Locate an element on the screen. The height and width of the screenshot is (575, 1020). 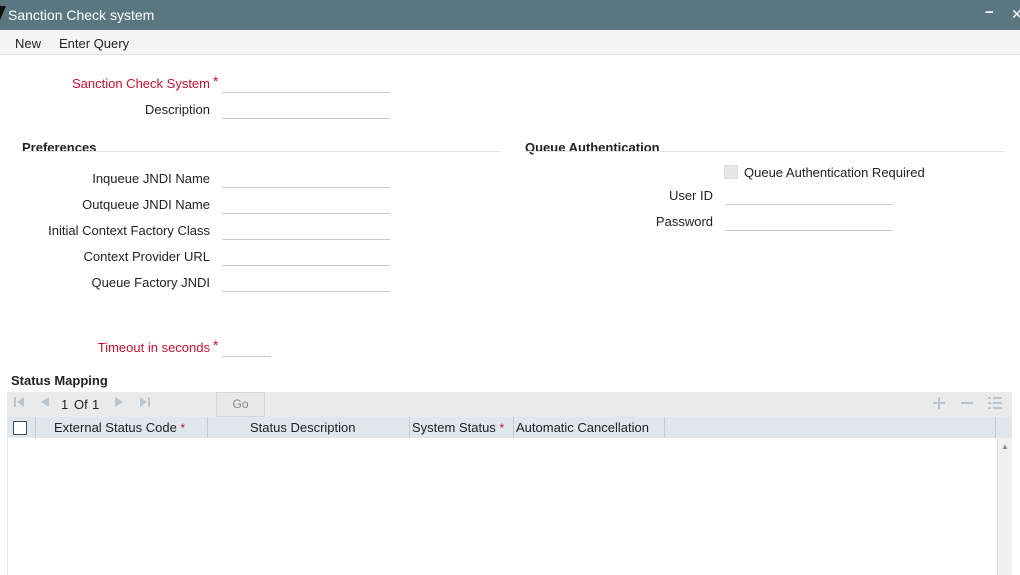
context-provider-url-input is located at coordinates (306, 257).